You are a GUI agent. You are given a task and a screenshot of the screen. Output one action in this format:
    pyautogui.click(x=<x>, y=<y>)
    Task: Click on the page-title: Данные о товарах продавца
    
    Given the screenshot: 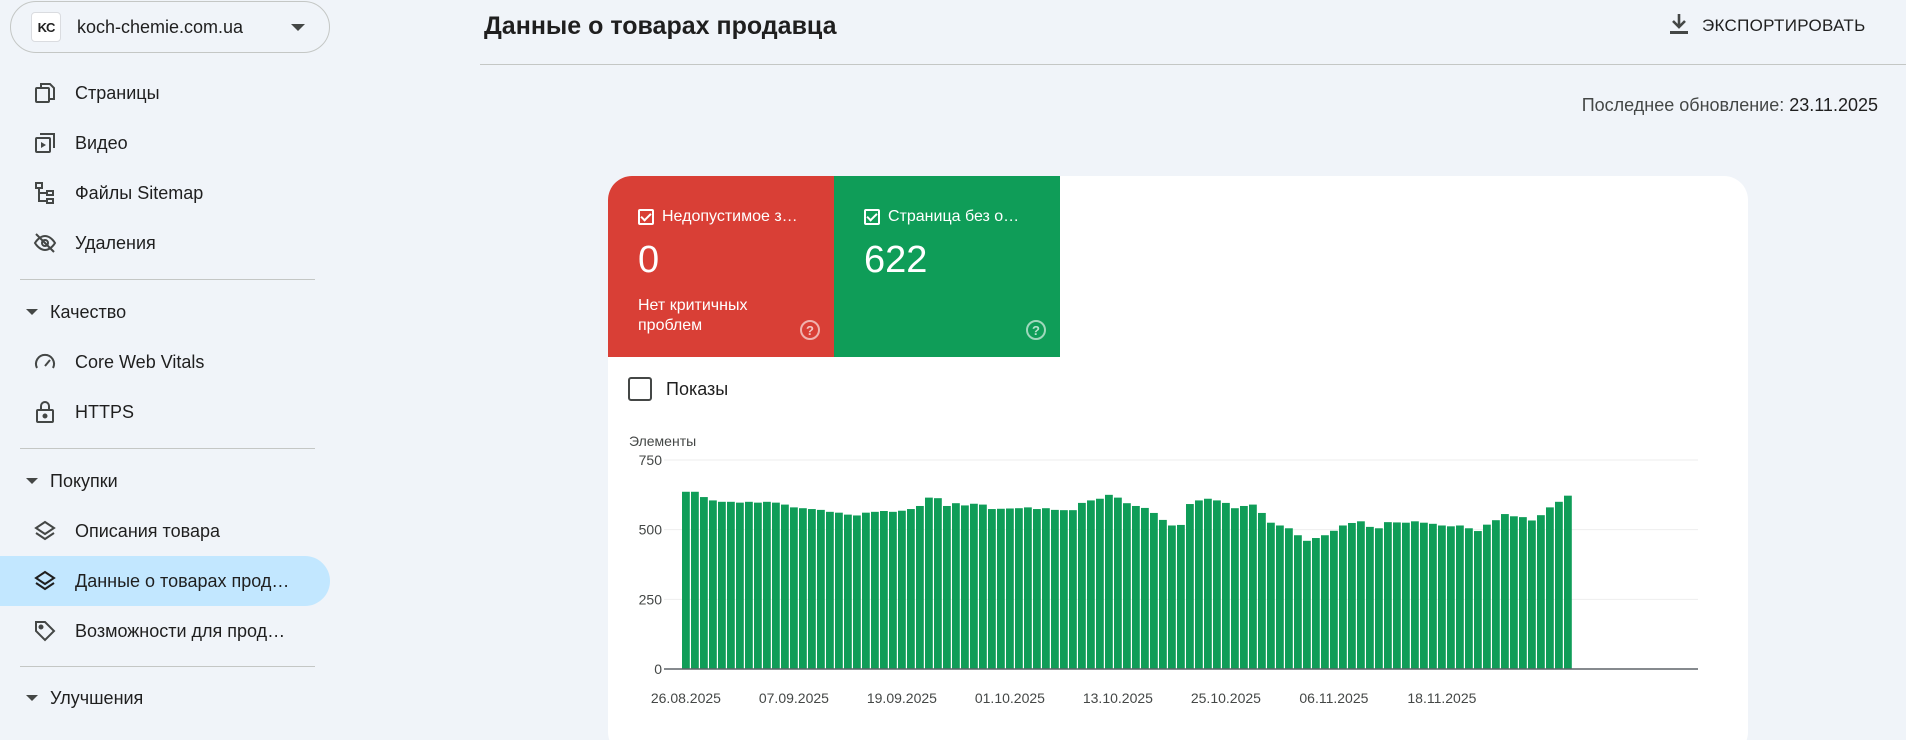 What is the action you would take?
    pyautogui.click(x=660, y=26)
    